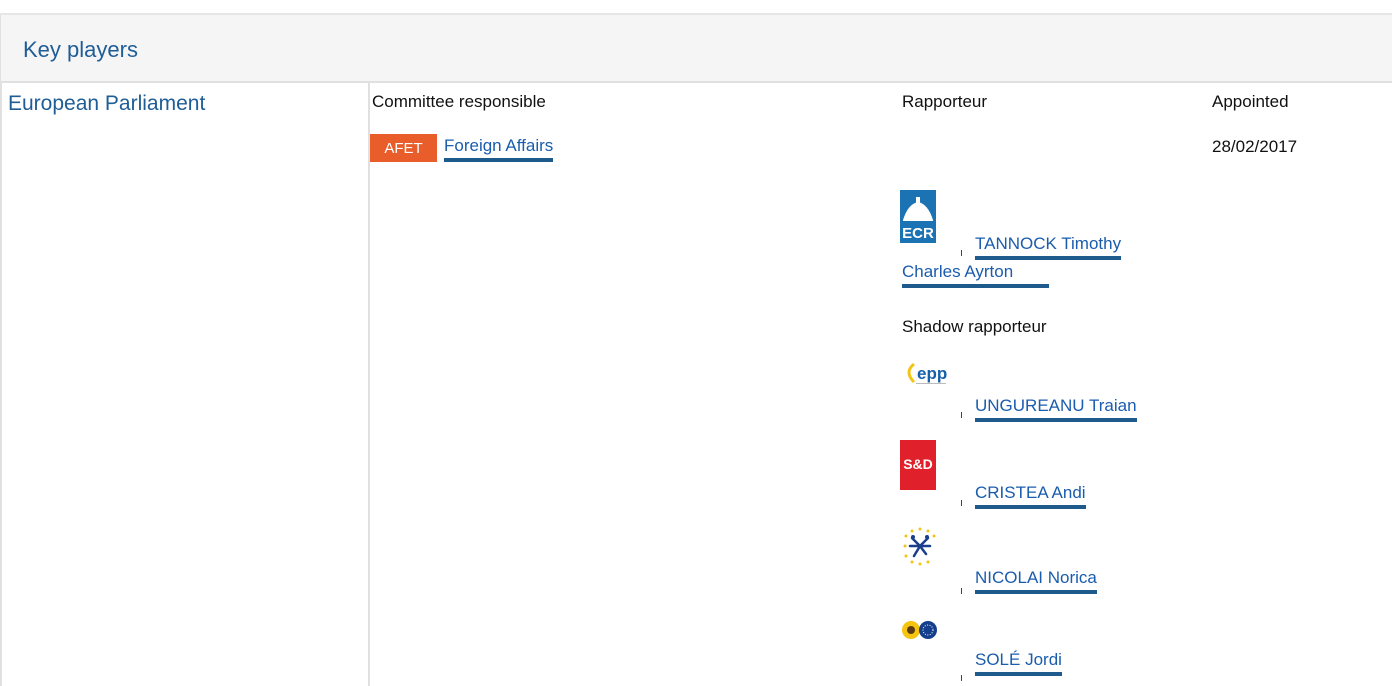 The height and width of the screenshot is (686, 1392). I want to click on section-title: Key players, so click(80, 49).